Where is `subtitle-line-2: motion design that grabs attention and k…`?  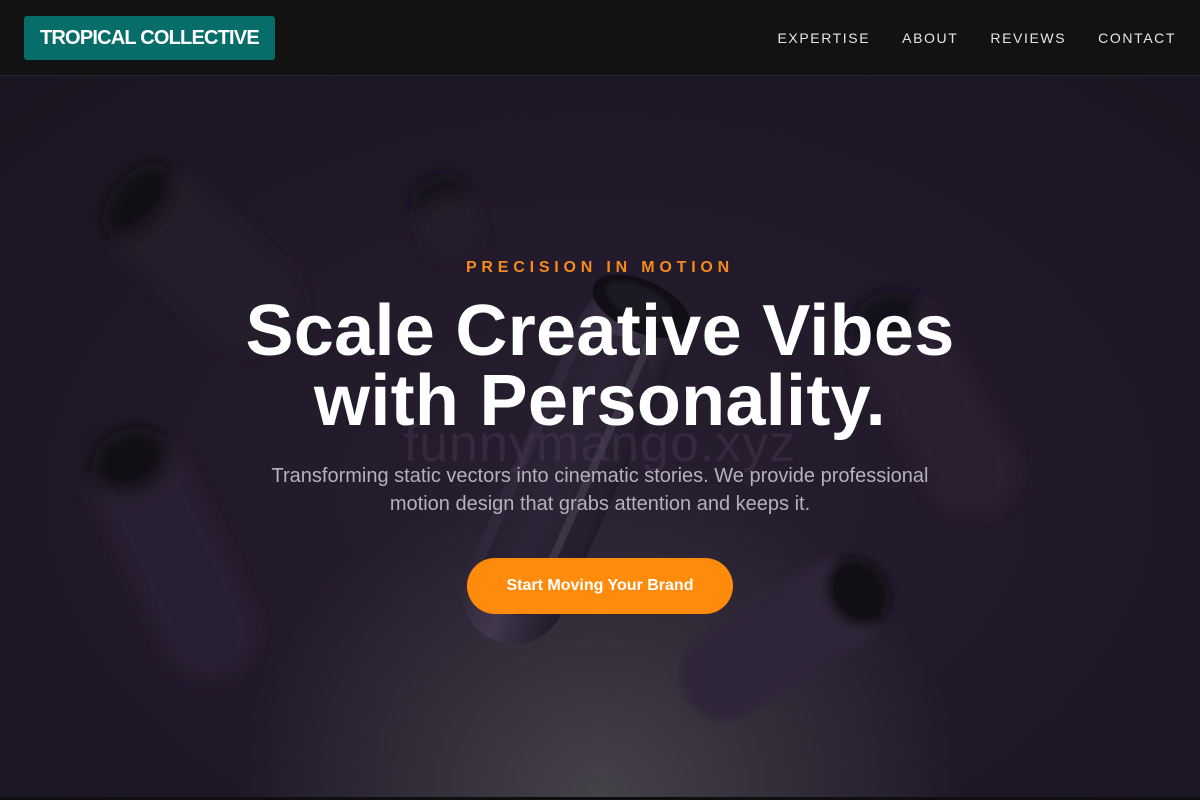
subtitle-line-2: motion design that grabs attention and k… is located at coordinates (600, 504).